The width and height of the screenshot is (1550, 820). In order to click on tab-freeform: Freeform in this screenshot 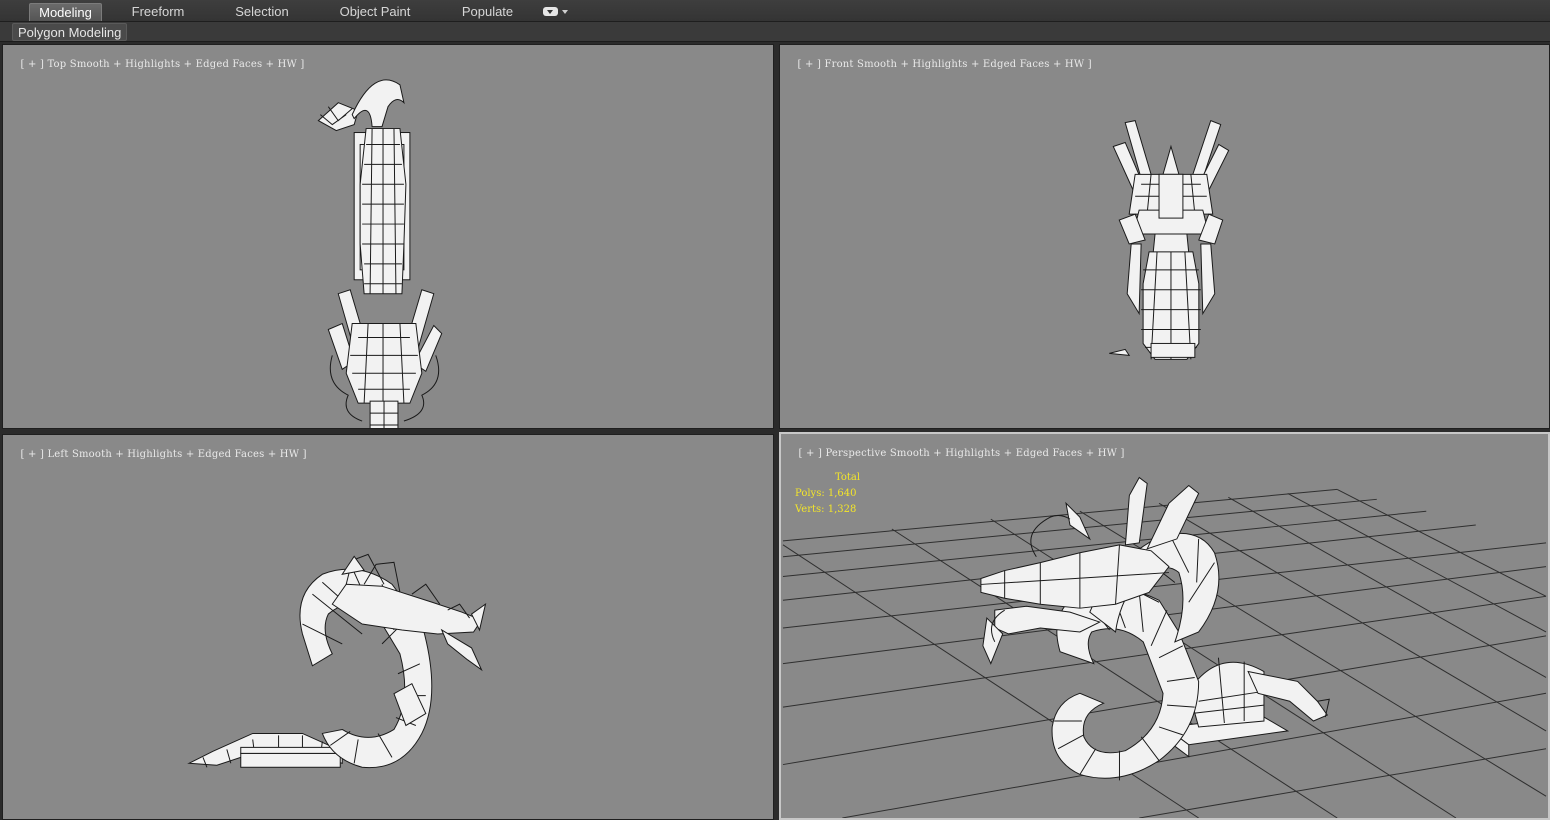, I will do `click(158, 12)`.